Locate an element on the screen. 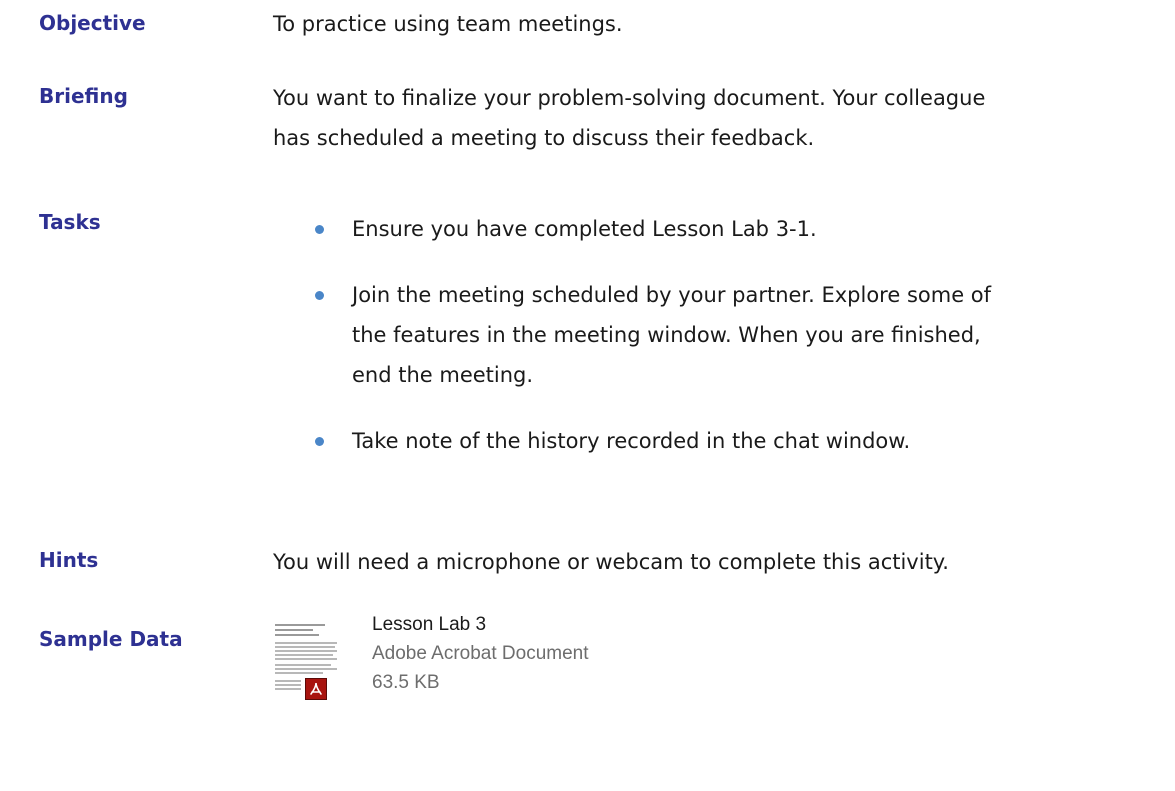 The image size is (1175, 791). objective-text: To practice using team meetings. is located at coordinates (448, 24).